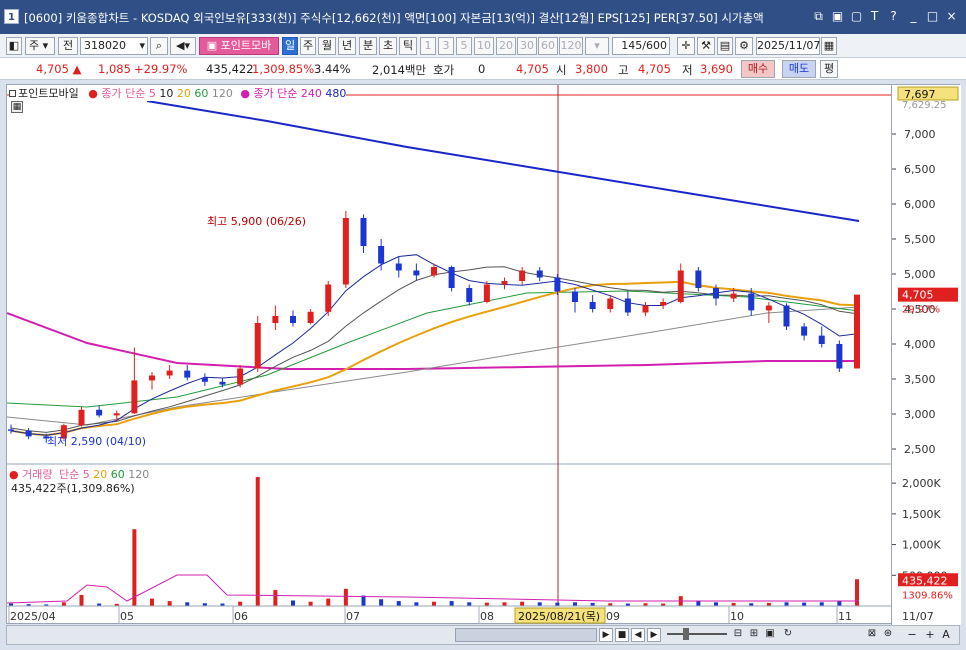 The image size is (966, 650). Describe the element at coordinates (327, 46) in the screenshot. I see `tab-month: 월` at that location.